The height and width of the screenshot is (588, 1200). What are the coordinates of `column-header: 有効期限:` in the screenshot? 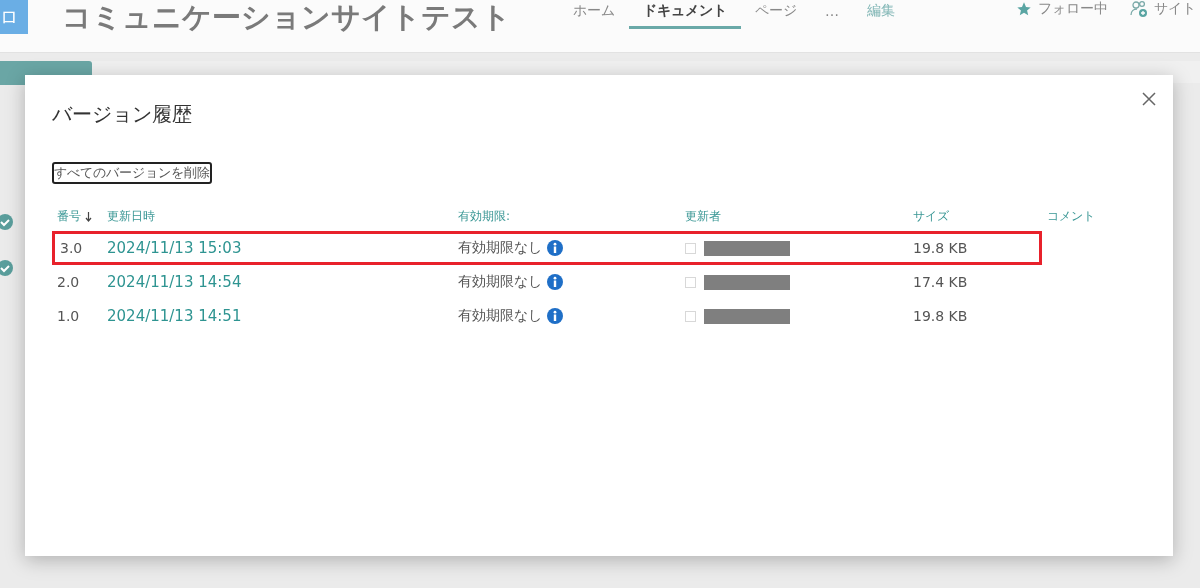 It's located at (484, 216).